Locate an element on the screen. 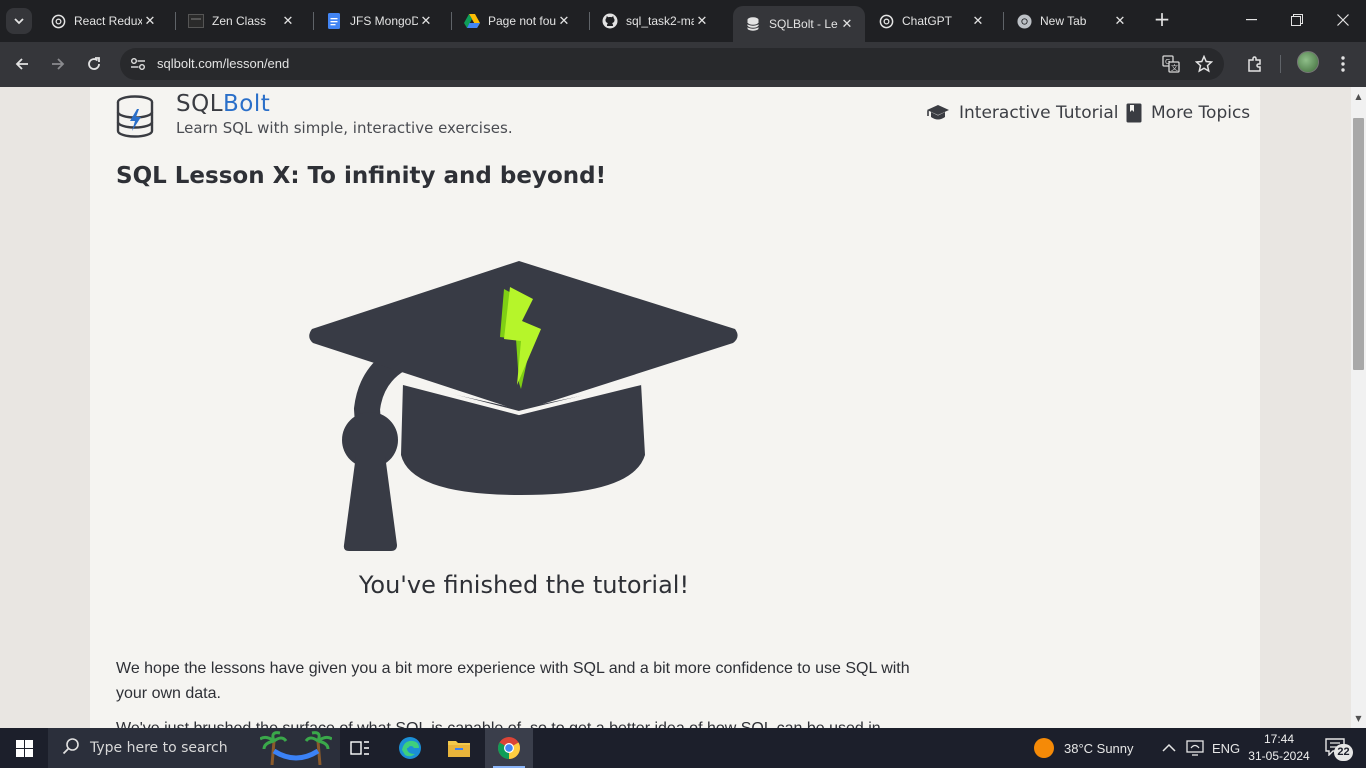 The height and width of the screenshot is (768, 1366). nav-label: Interactive Tutorial is located at coordinates (1039, 113).